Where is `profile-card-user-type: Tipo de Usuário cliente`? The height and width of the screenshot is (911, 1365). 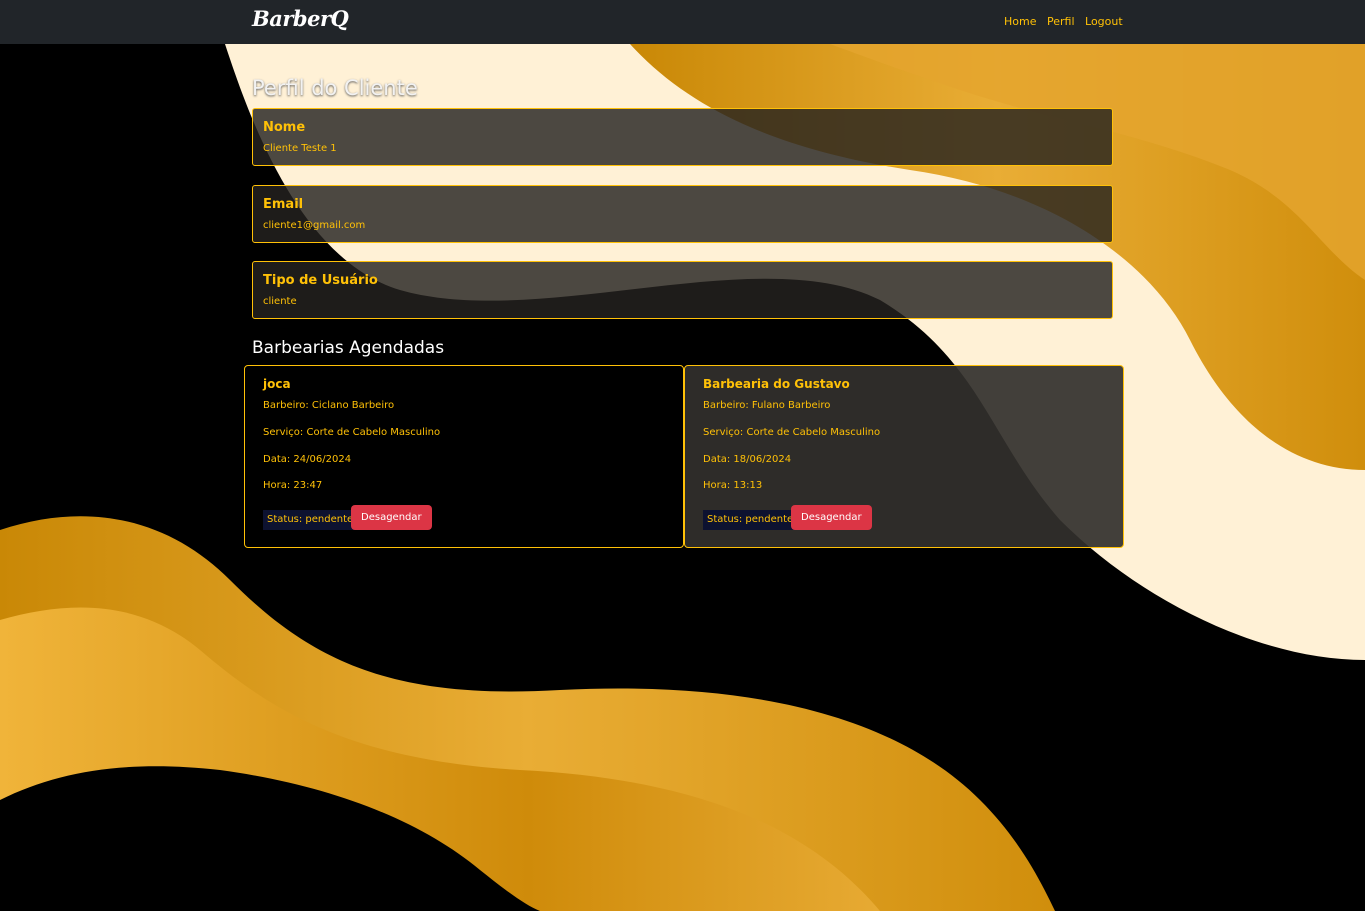 profile-card-user-type: Tipo de Usuário cliente is located at coordinates (682, 290).